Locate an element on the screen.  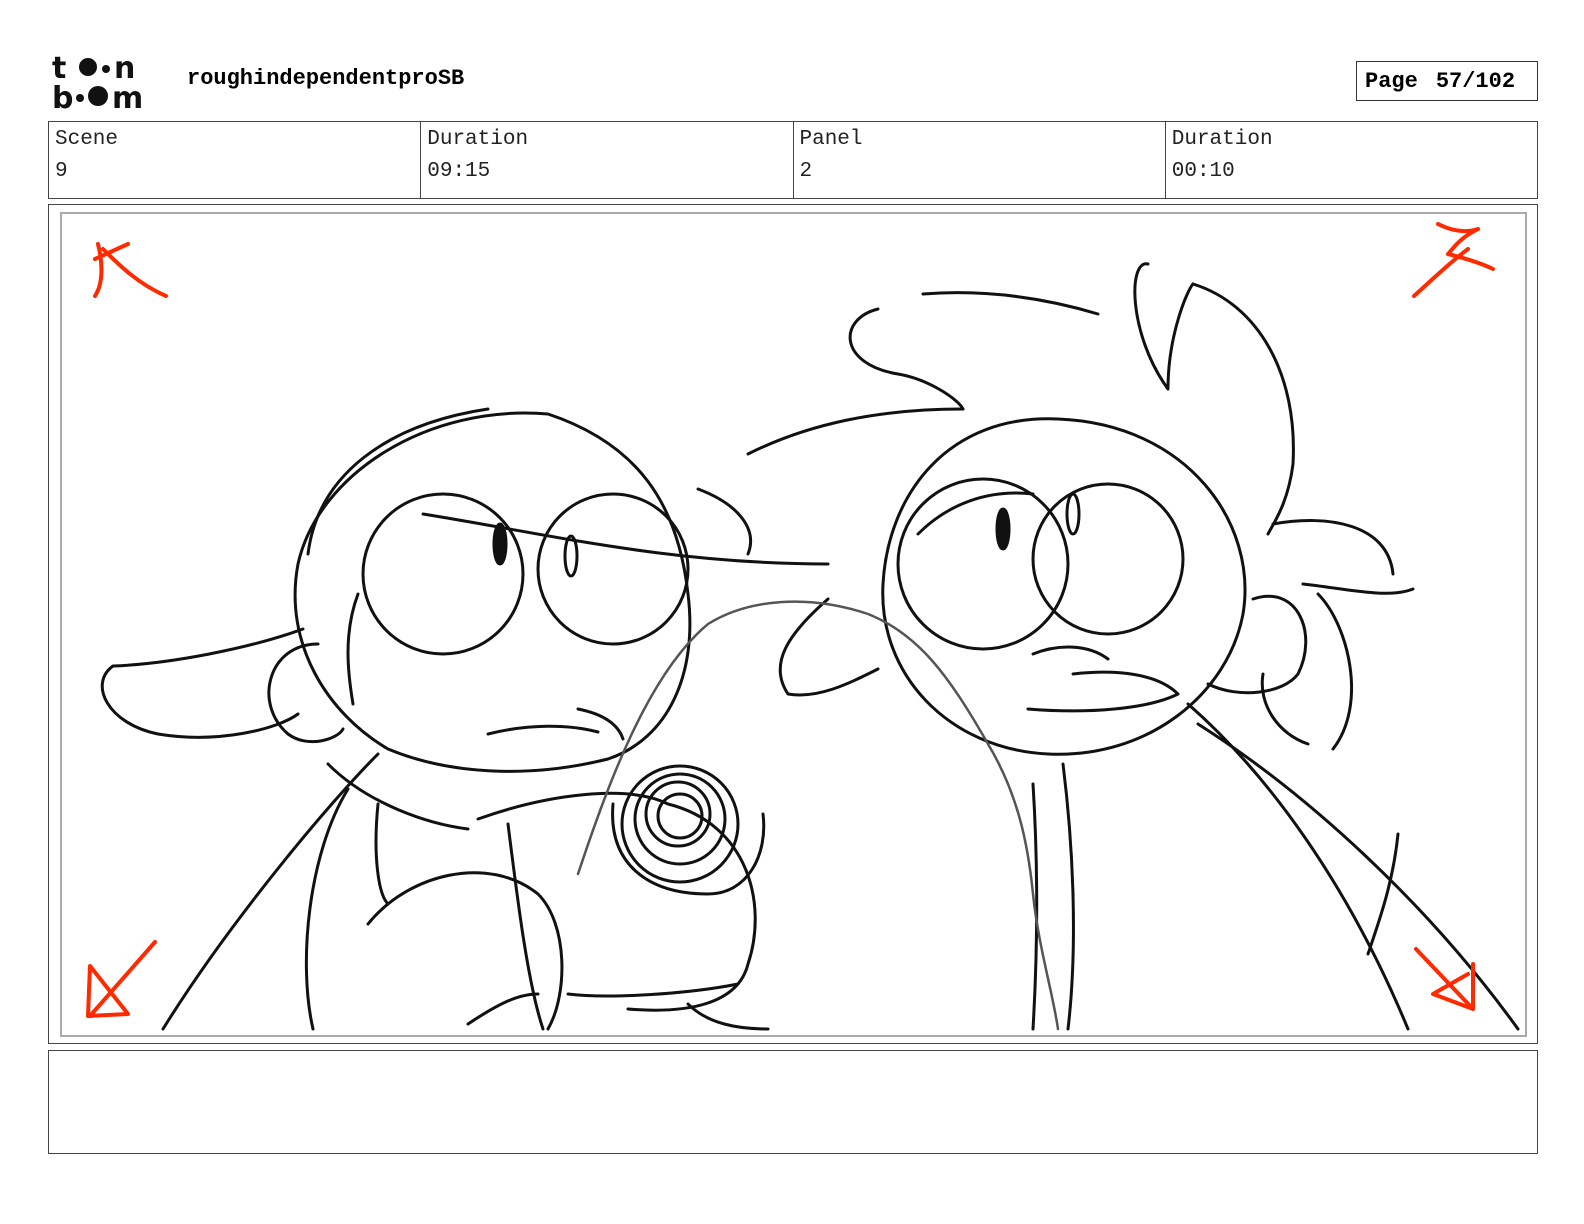
svg-text: m is located at coordinates (127, 96).